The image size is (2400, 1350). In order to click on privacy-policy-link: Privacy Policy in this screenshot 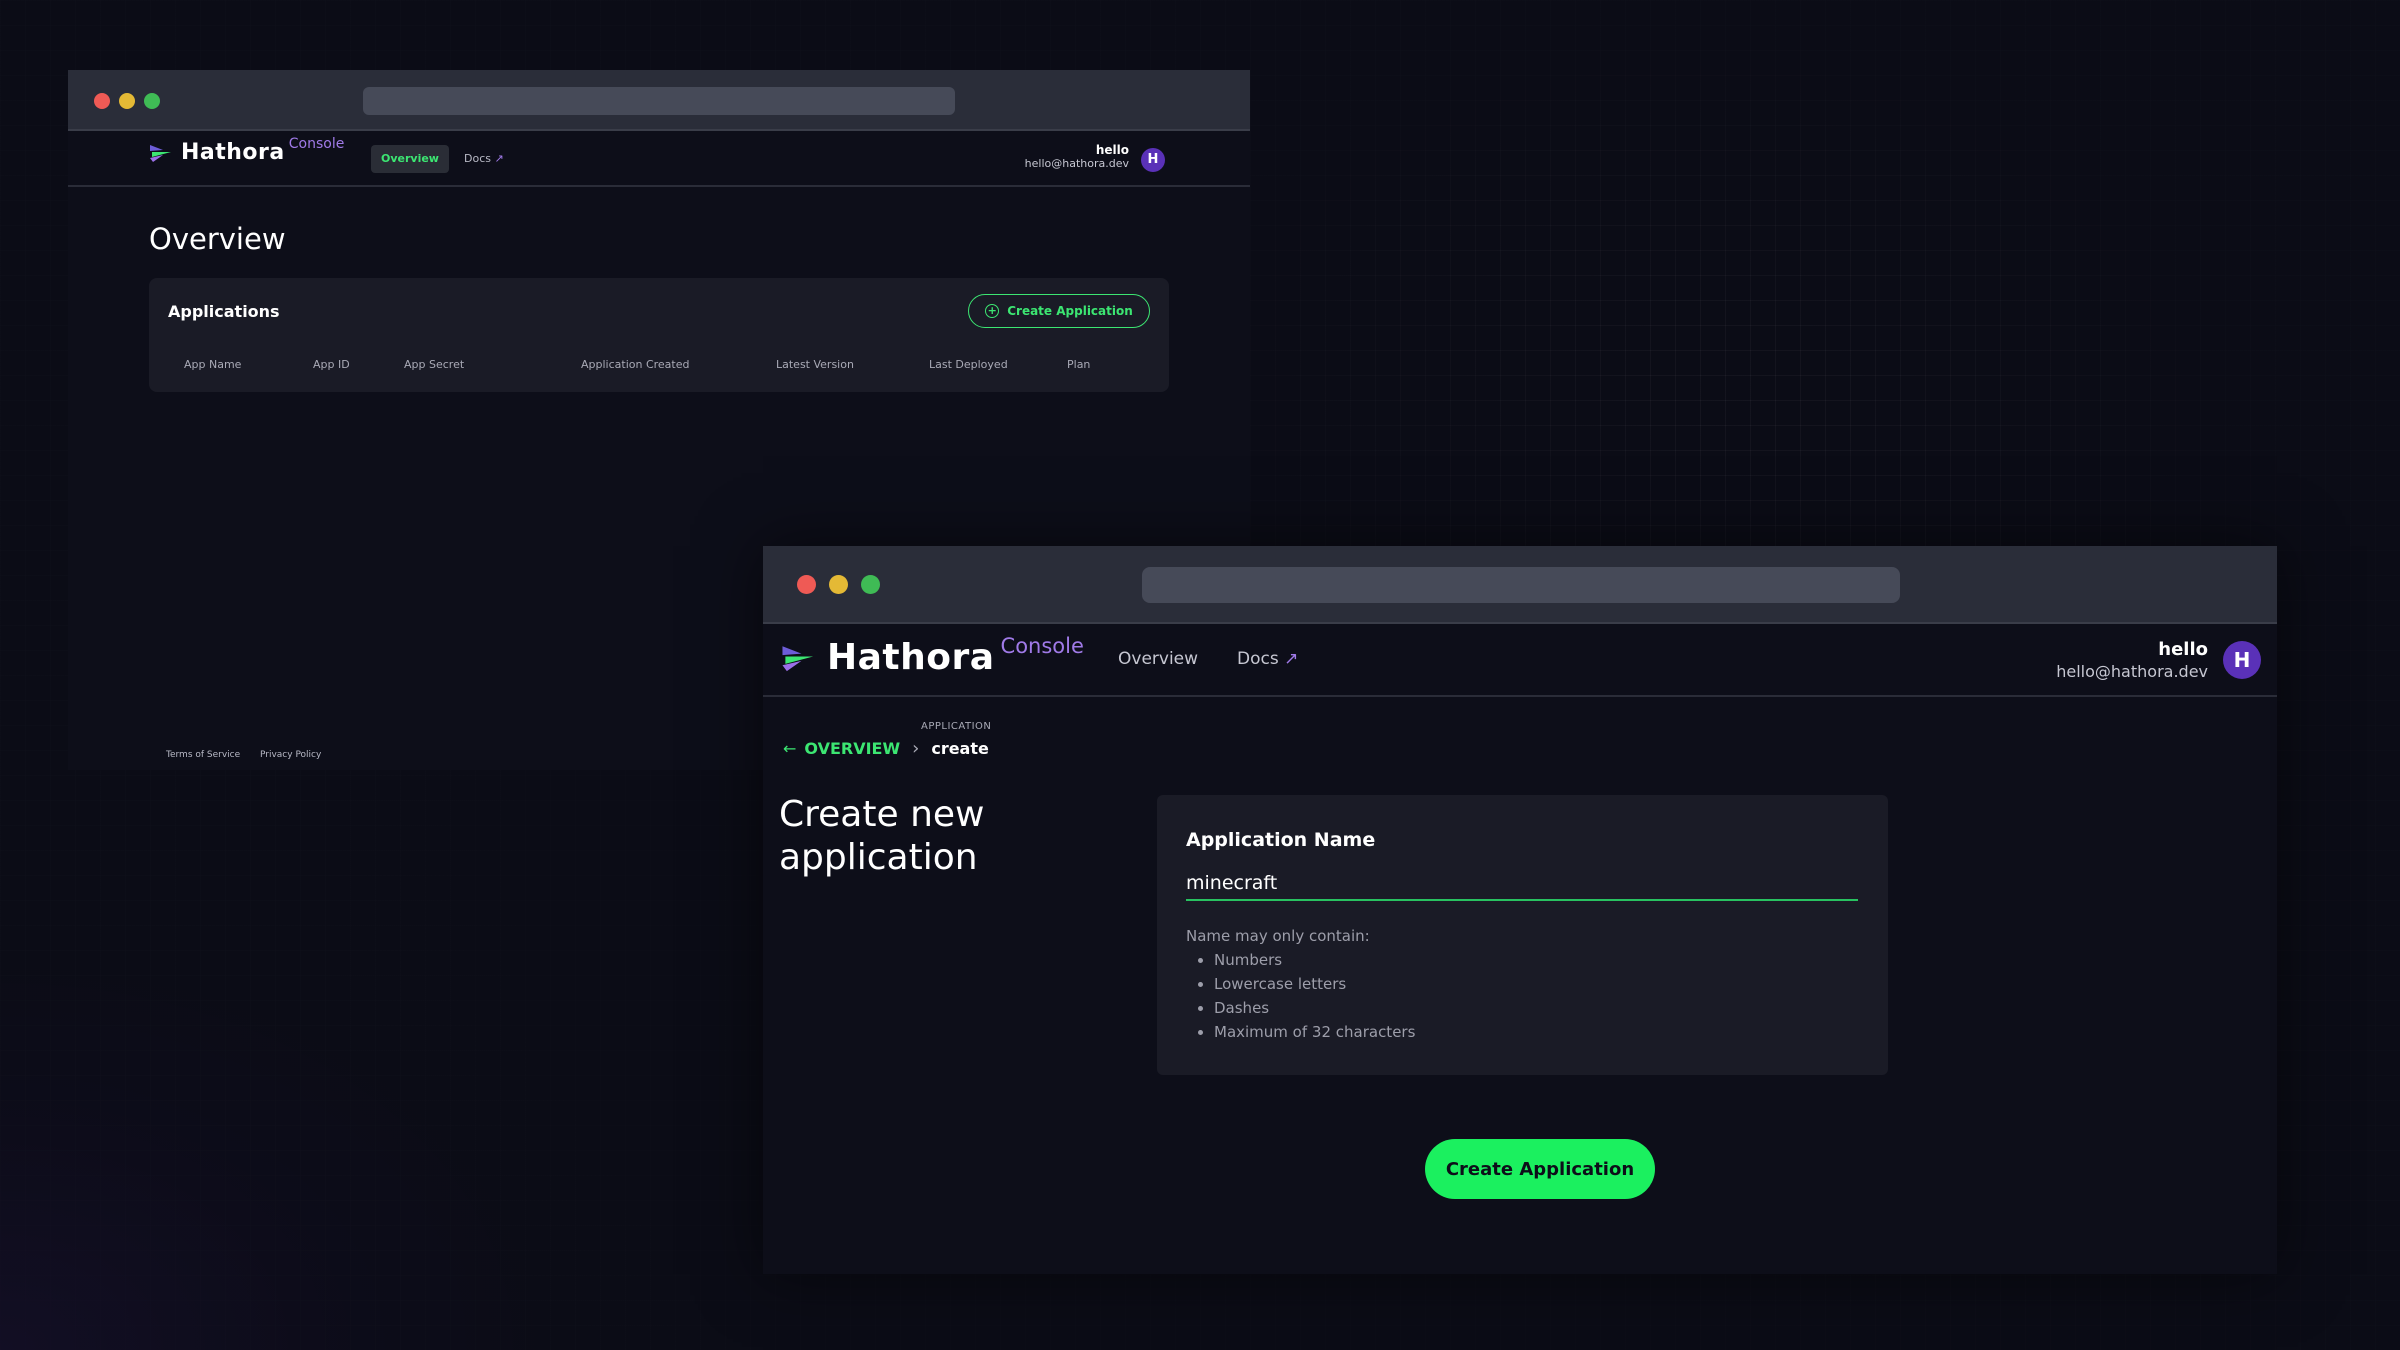, I will do `click(290, 755)`.